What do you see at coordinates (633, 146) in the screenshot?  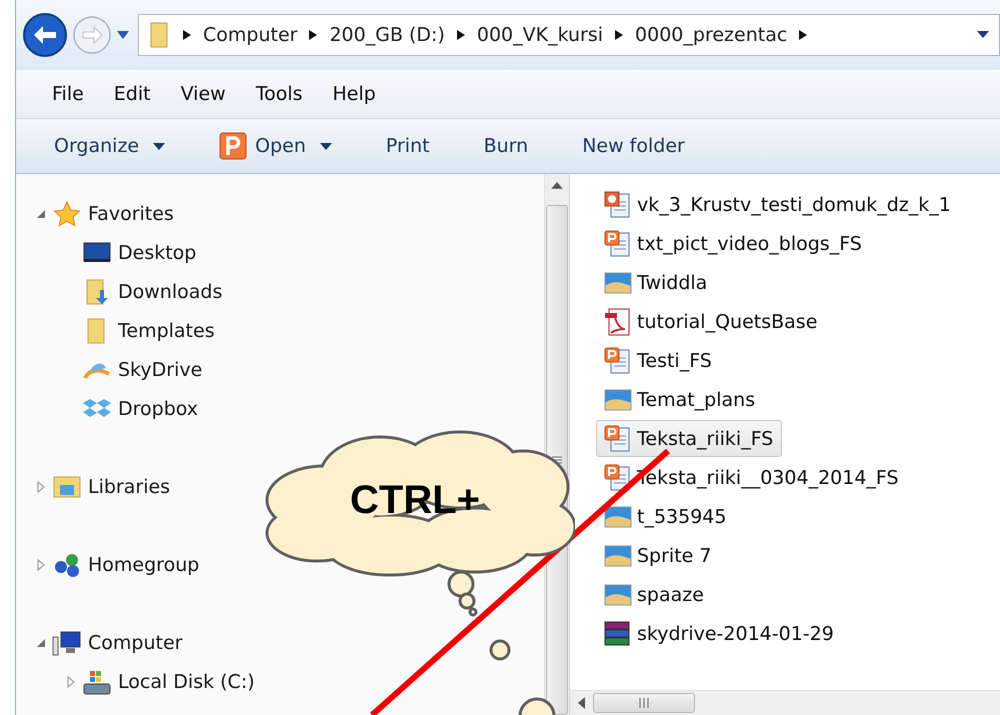 I see `toolbar-button: New folder` at bounding box center [633, 146].